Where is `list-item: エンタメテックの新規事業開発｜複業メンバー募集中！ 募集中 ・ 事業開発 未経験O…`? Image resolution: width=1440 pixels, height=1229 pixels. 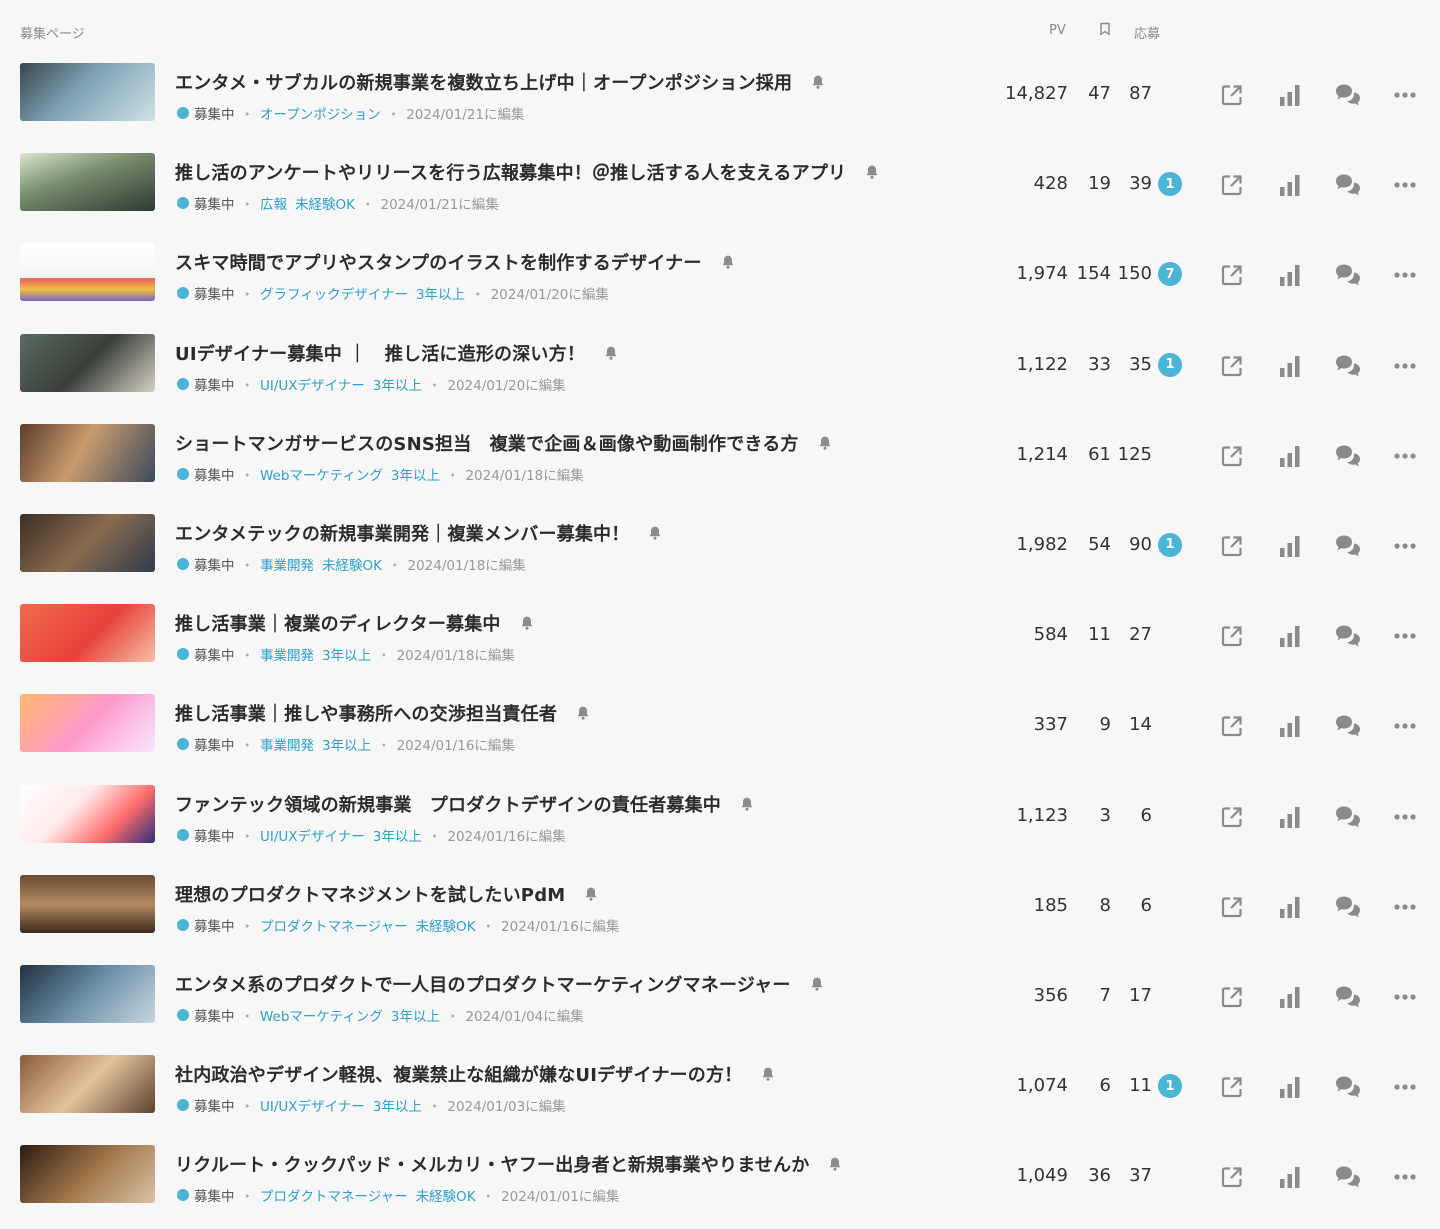
list-item: エンタメテックの新規事業開発｜複業メンバー募集中！ 募集中 ・ 事業開発 未経験O… is located at coordinates (720, 545).